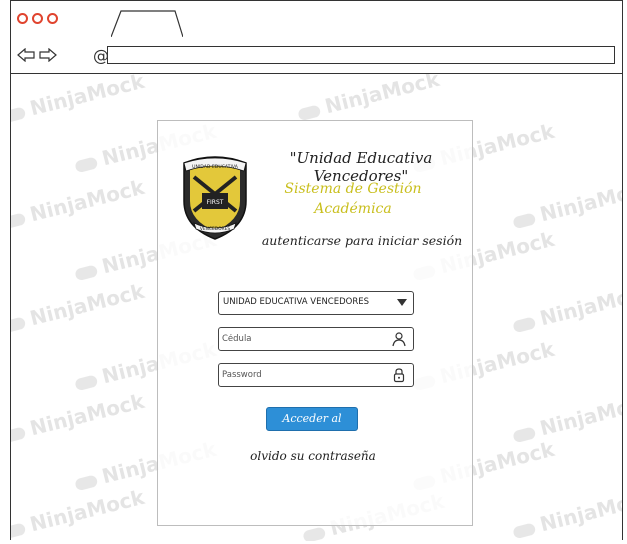 This screenshot has width=627, height=544. Describe the element at coordinates (399, 339) in the screenshot. I see `user-icon` at that location.